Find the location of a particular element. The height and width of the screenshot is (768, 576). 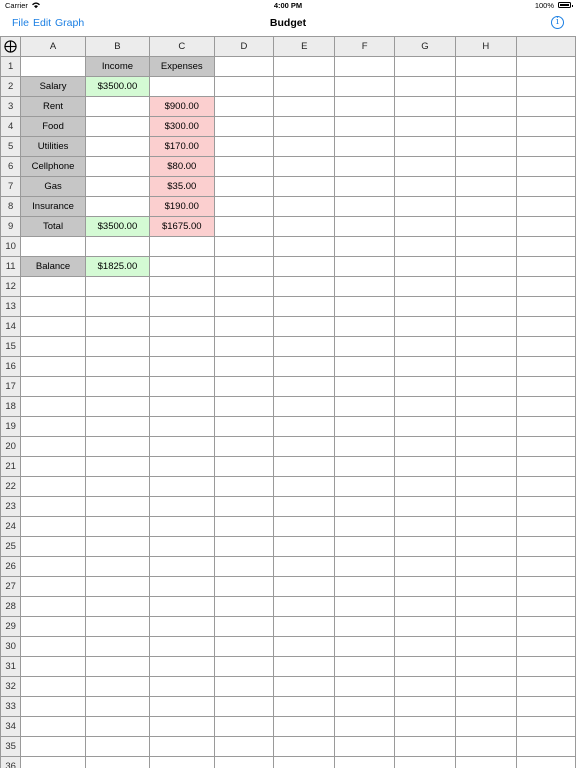

cell-c2 is located at coordinates (182, 86).